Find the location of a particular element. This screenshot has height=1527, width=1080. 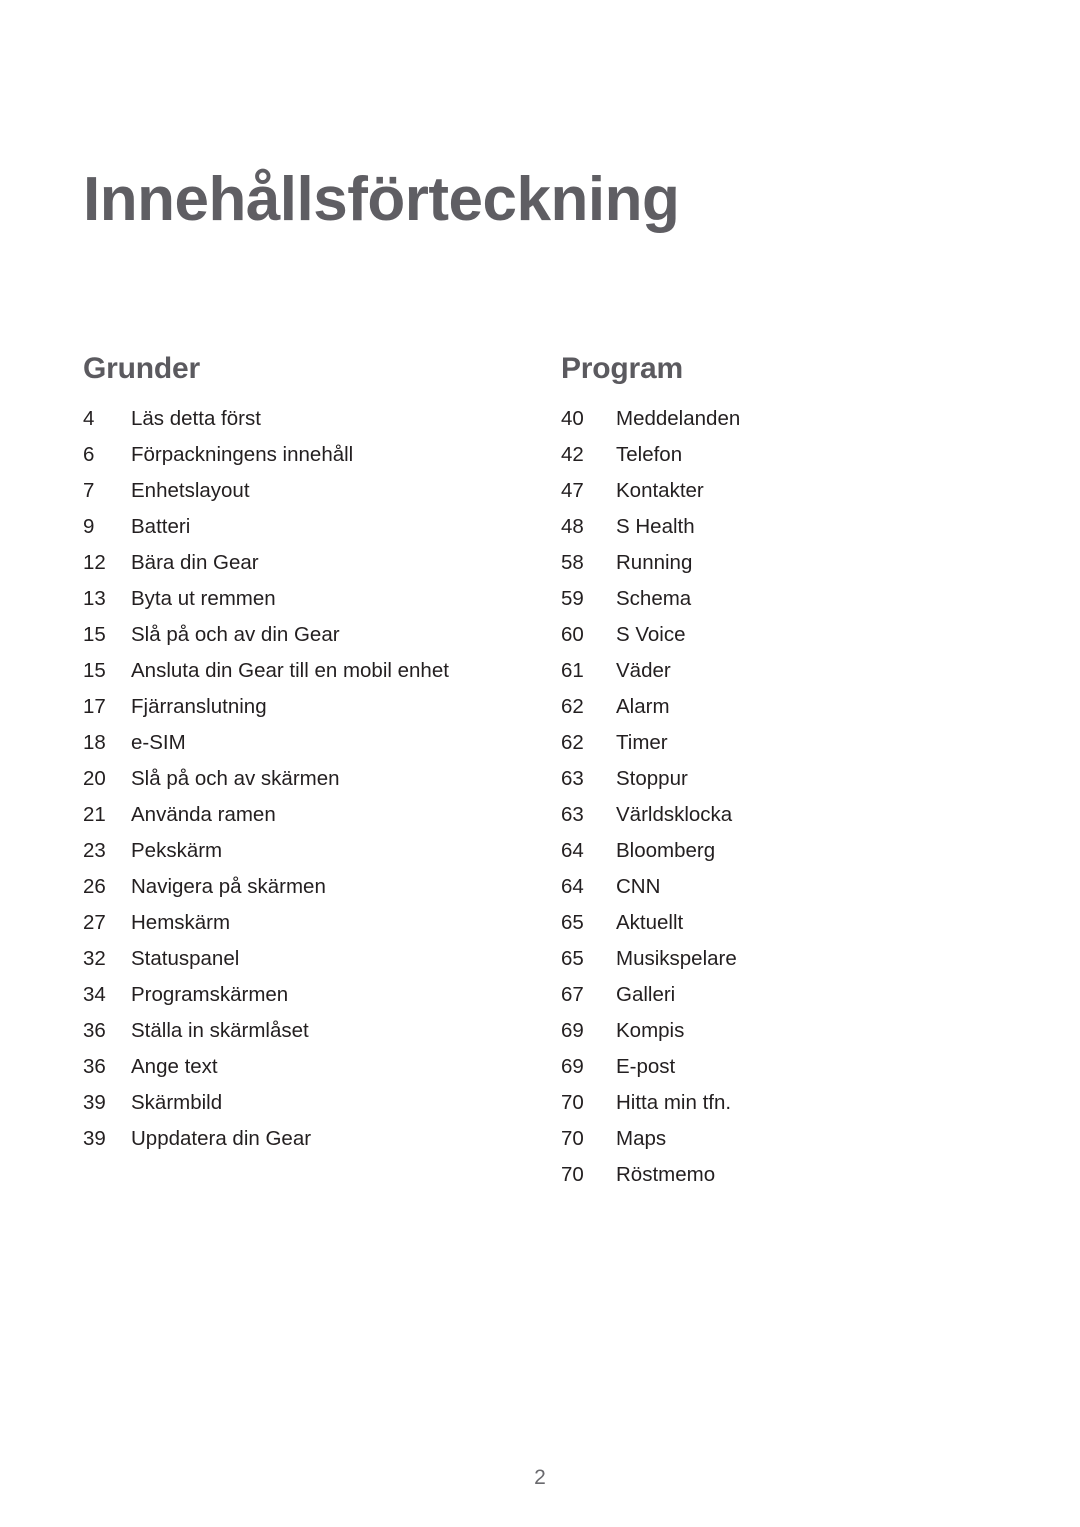

toc-entry: 40 Meddelanden is located at coordinates (771, 419).